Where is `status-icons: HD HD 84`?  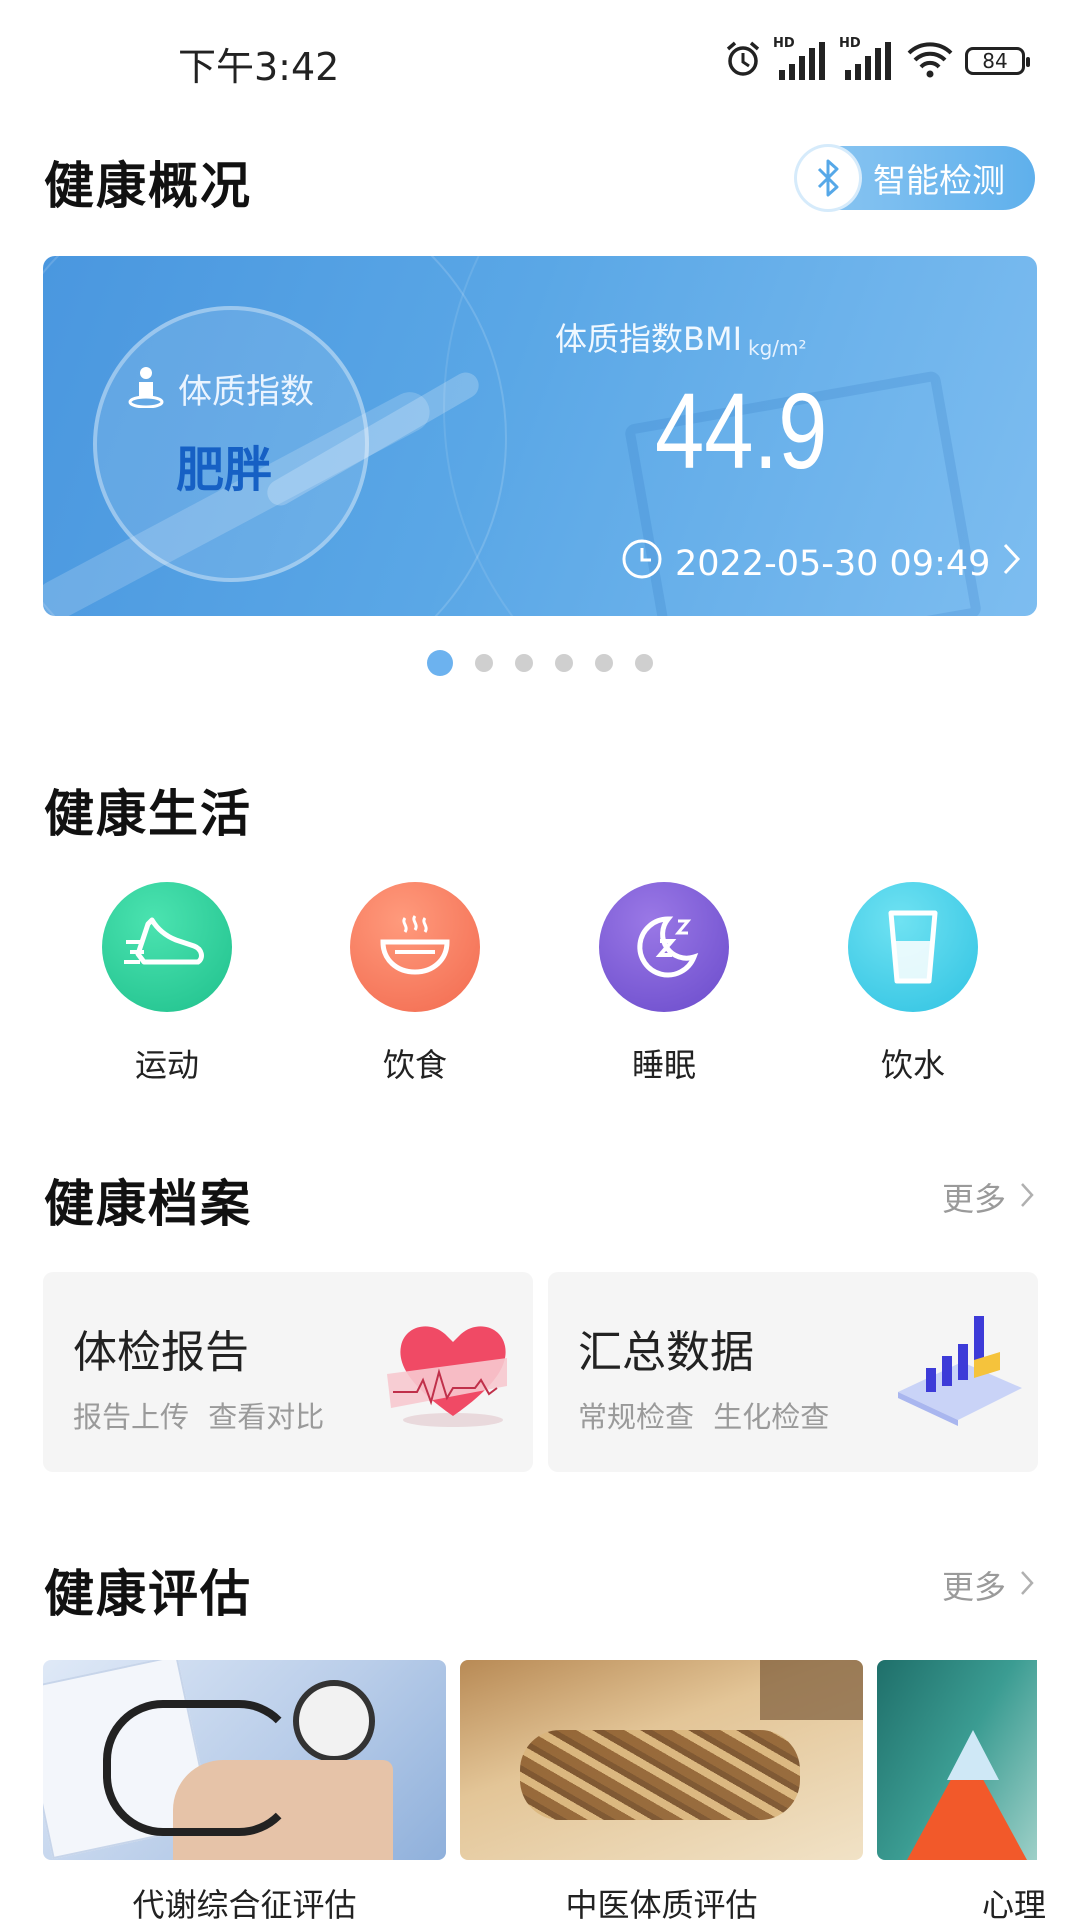 status-icons: HD HD 84 is located at coordinates (876, 59).